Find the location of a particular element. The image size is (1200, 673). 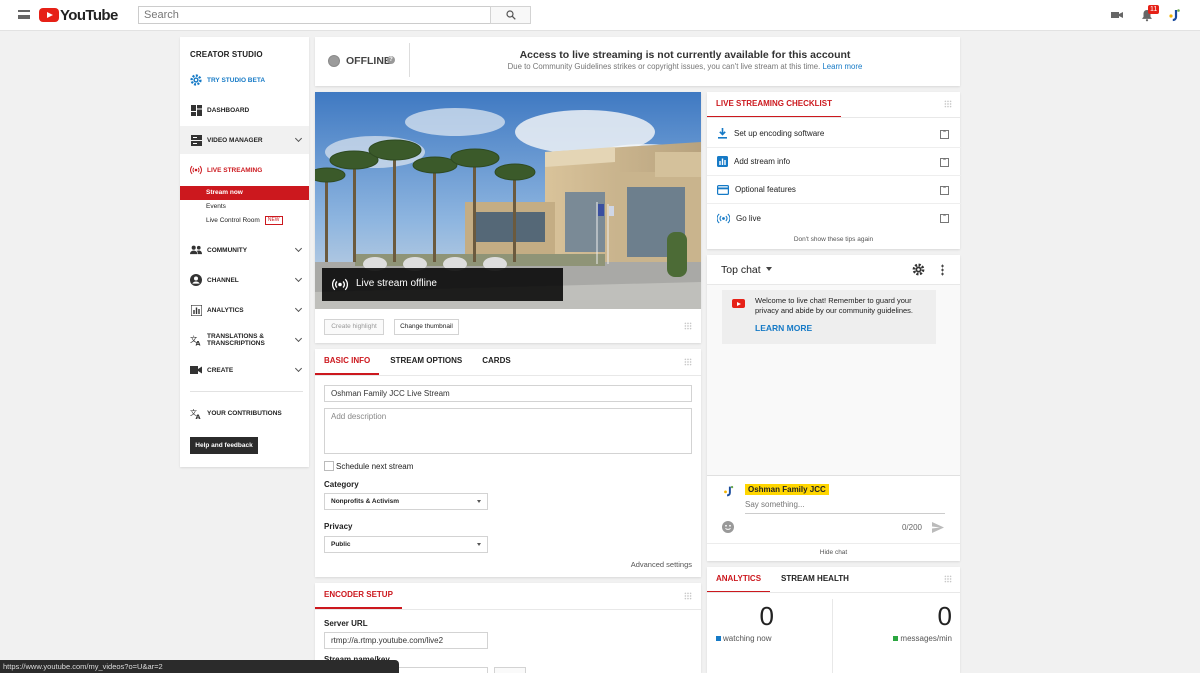

help-question-icon: ? is located at coordinates (391, 60).